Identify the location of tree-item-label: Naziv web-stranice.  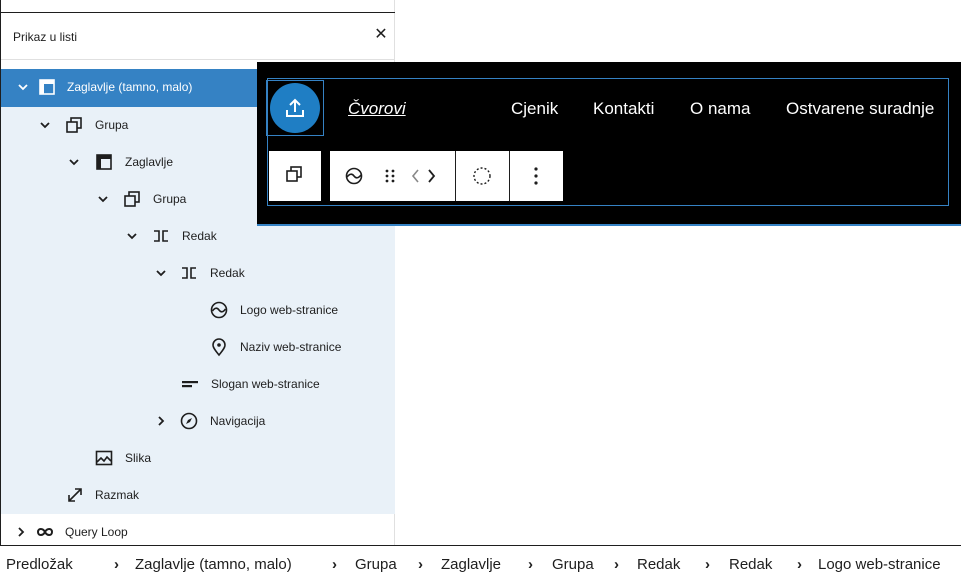
(291, 347).